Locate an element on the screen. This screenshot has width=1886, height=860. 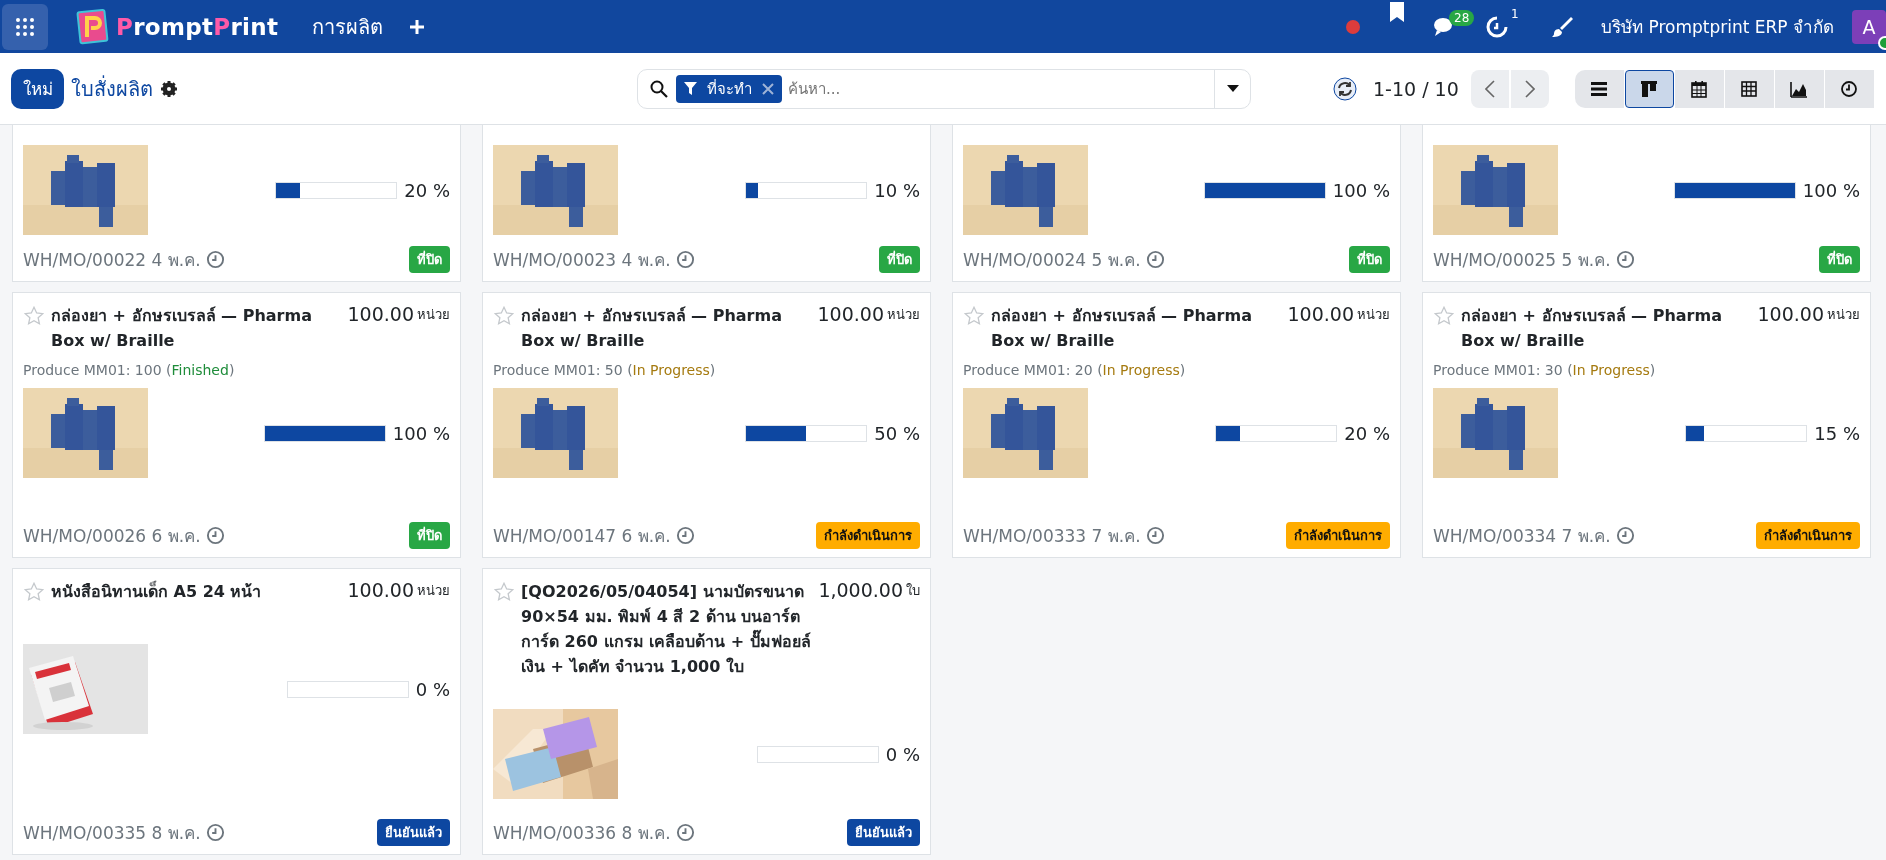
refresh-icon is located at coordinates (1345, 88).